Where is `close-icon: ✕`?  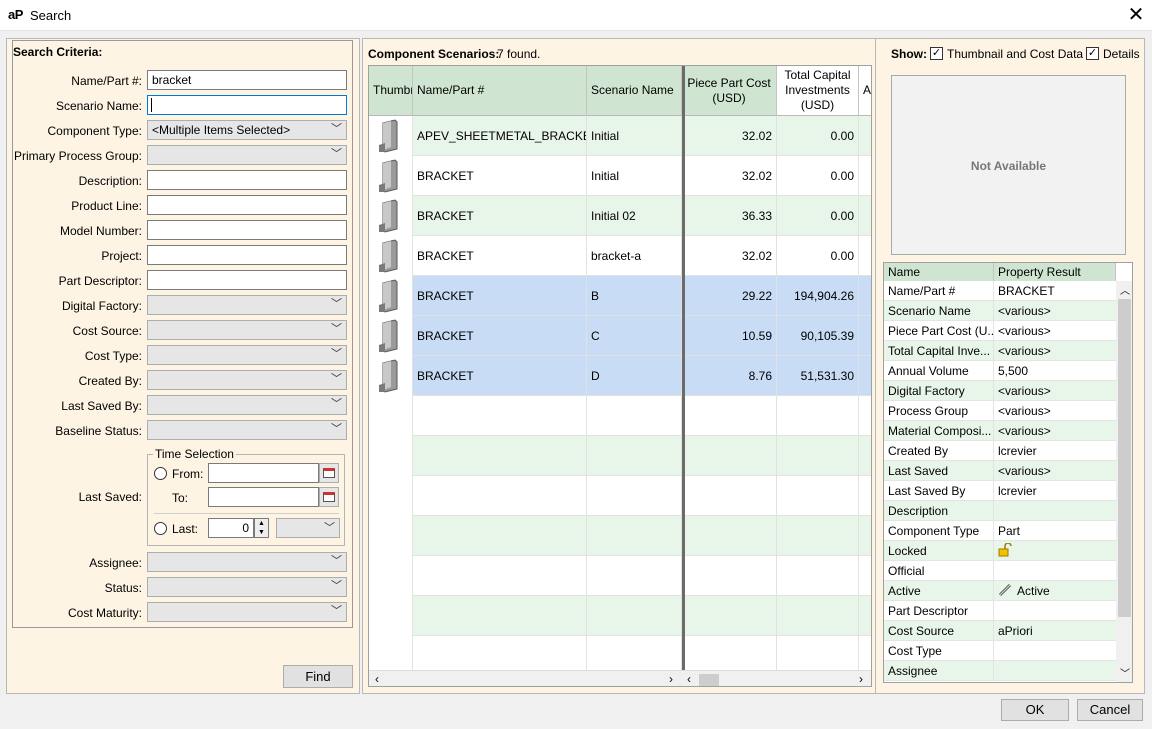 close-icon: ✕ is located at coordinates (1136, 15).